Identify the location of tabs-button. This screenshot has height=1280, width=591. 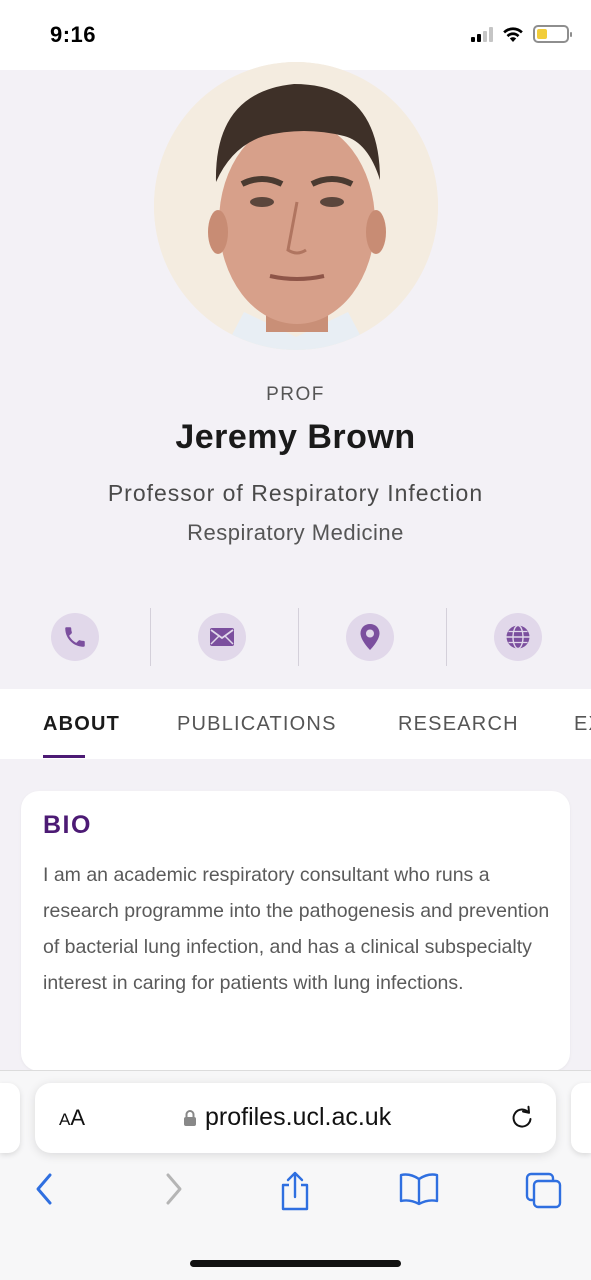
(544, 1192).